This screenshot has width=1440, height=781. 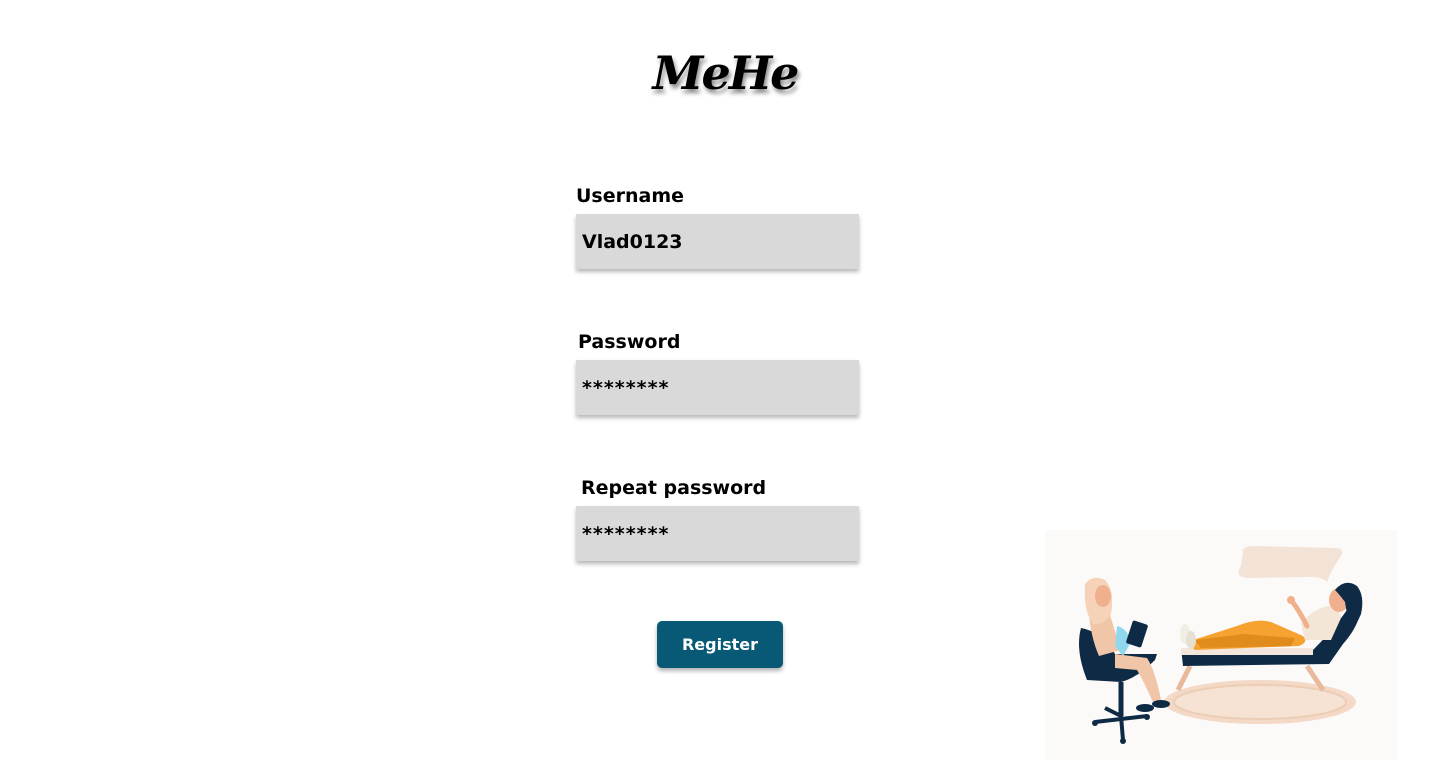 I want to click on password-input, so click(x=717, y=387).